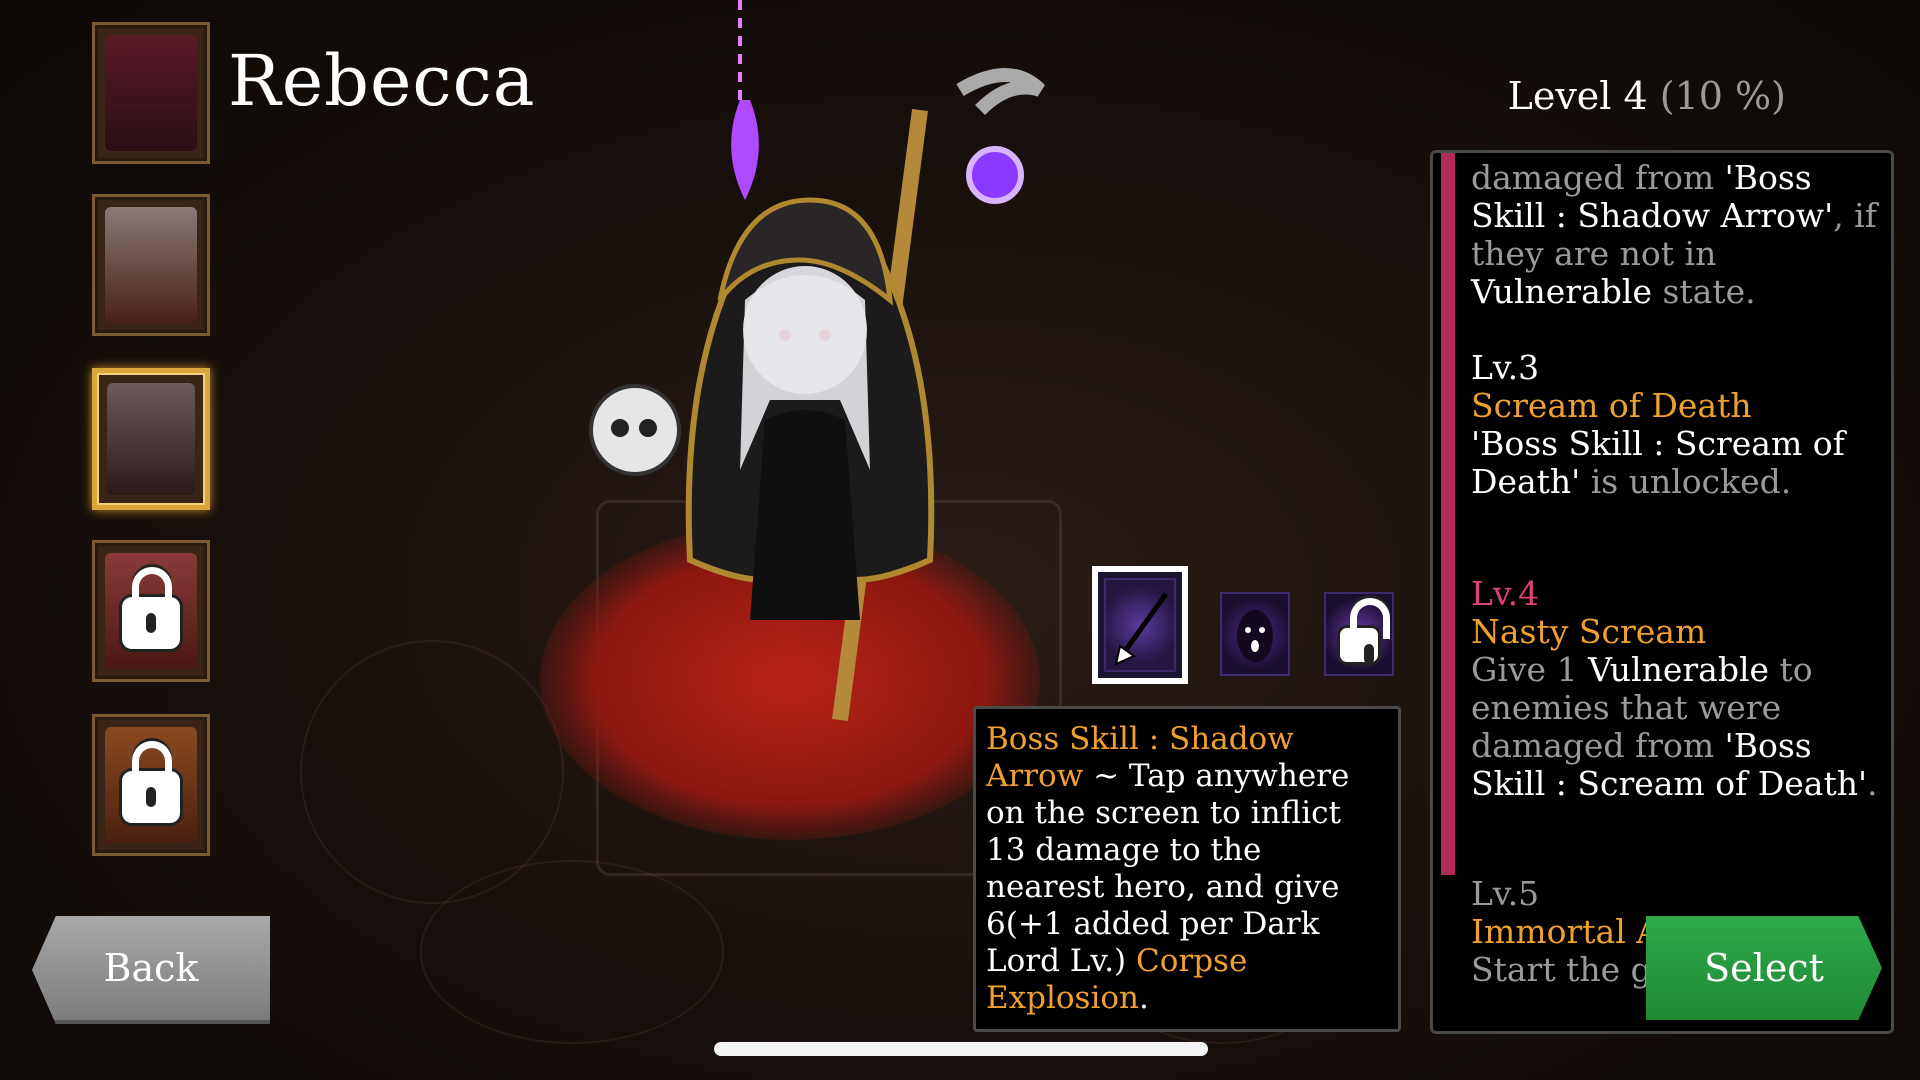 This screenshot has height=1080, width=1920. I want to click on perk-title: Scream of Death, so click(1611, 405).